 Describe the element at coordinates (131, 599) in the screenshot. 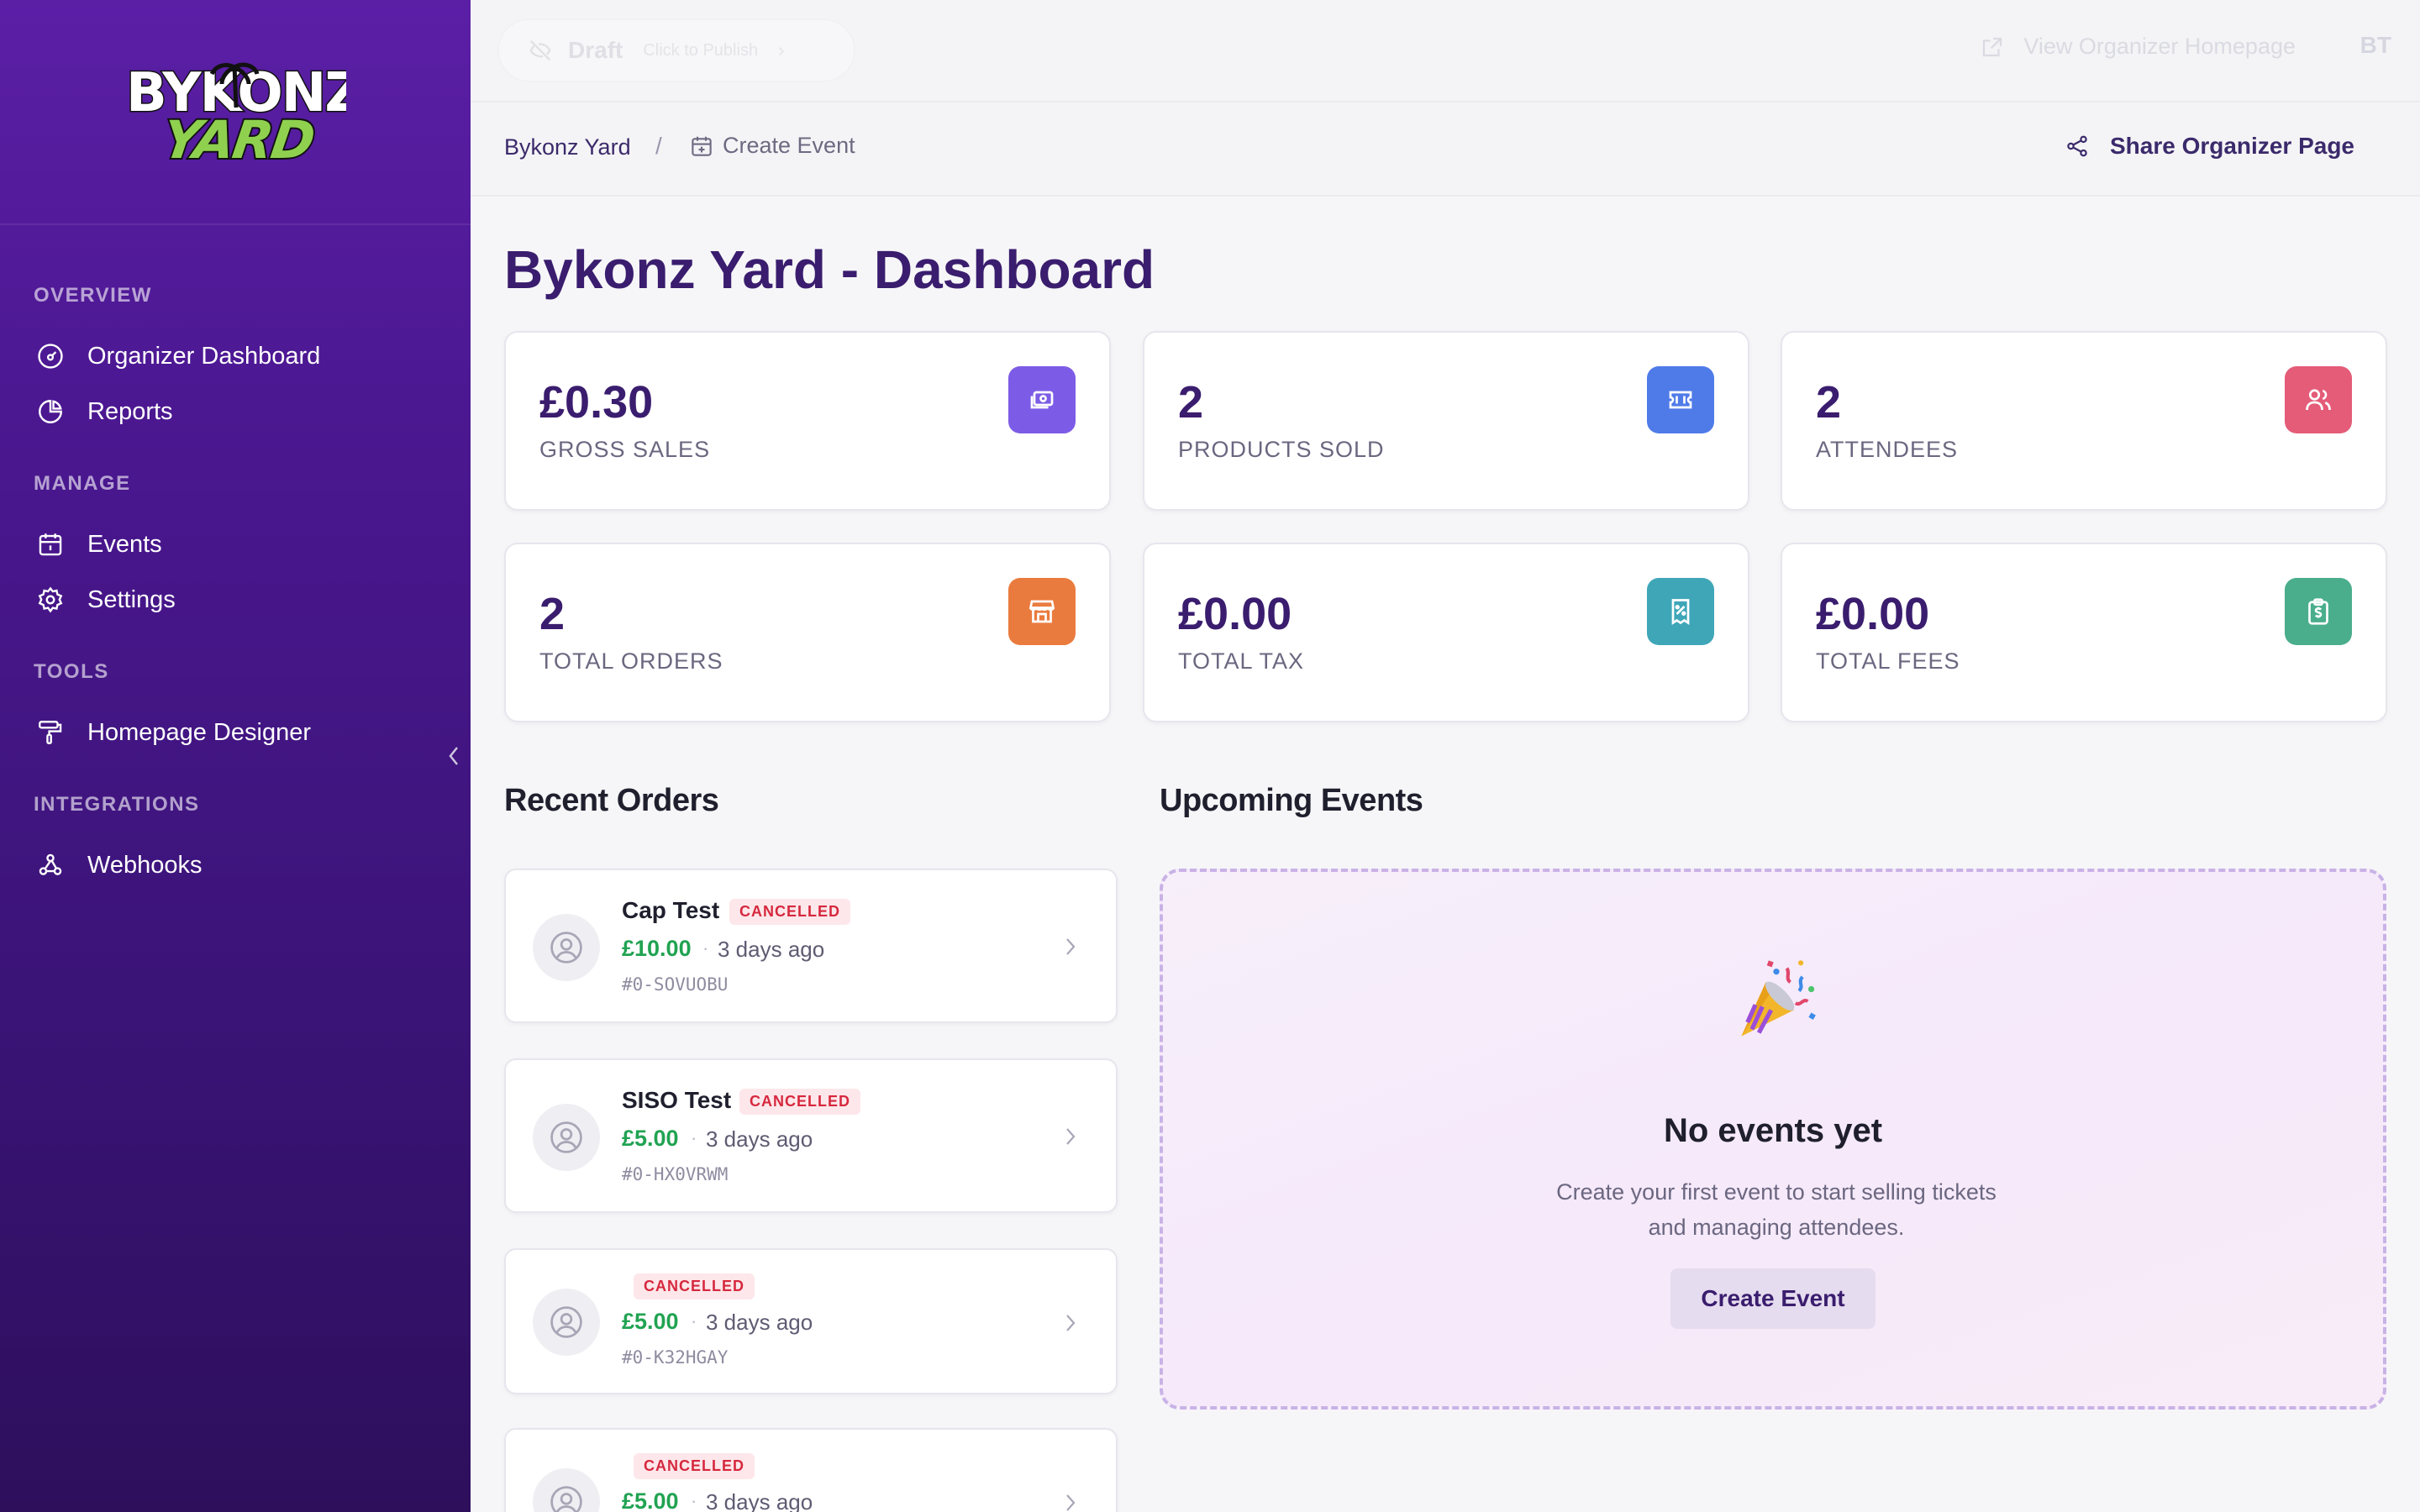

I see `sidebar-item-label: Settings` at that location.